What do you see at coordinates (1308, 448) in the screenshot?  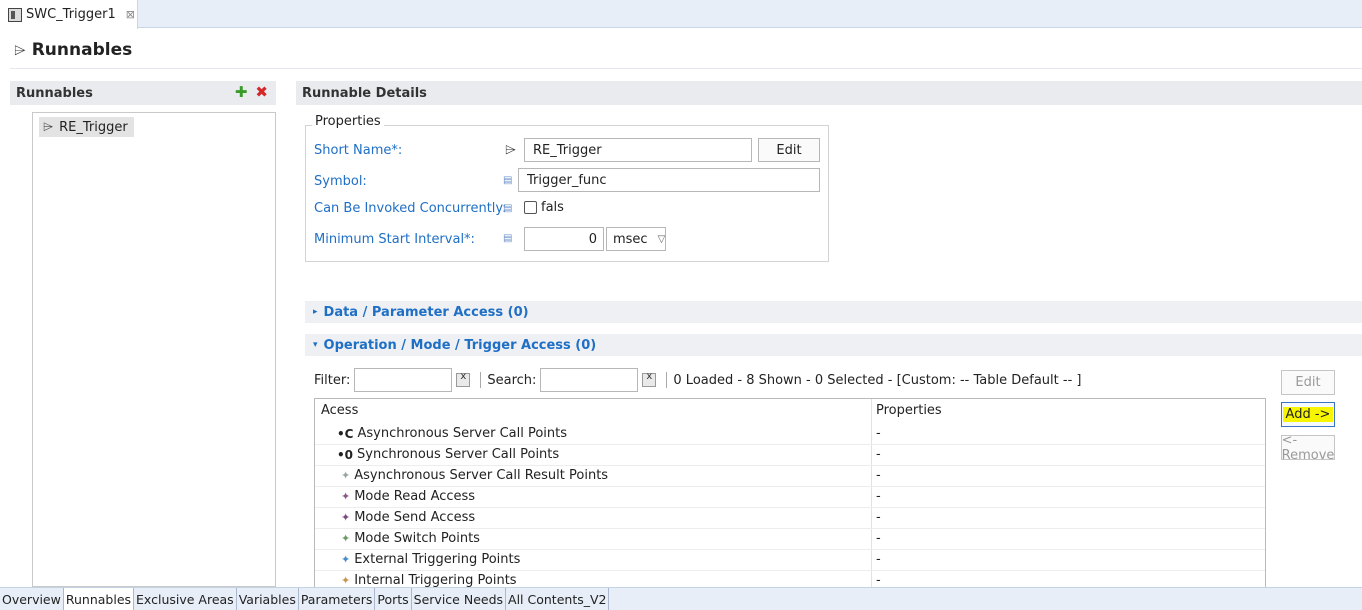 I see `remove-access-button: <- Remove` at bounding box center [1308, 448].